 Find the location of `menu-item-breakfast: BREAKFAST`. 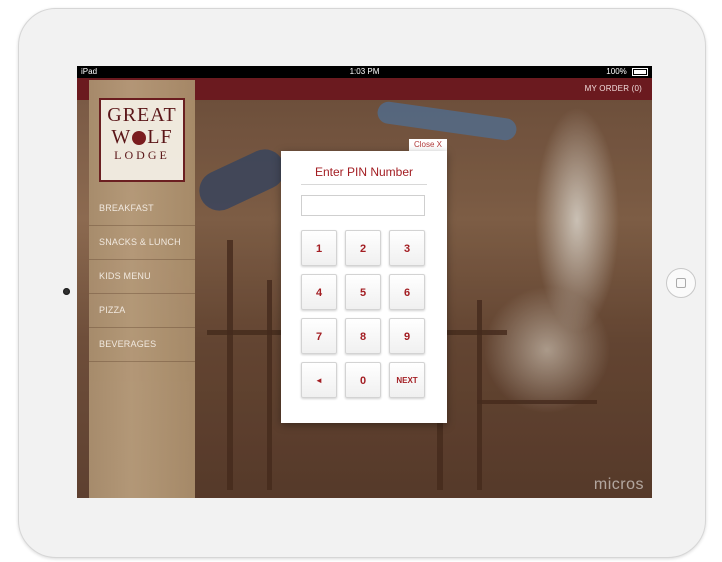

menu-item-breakfast: BREAKFAST is located at coordinates (142, 209).